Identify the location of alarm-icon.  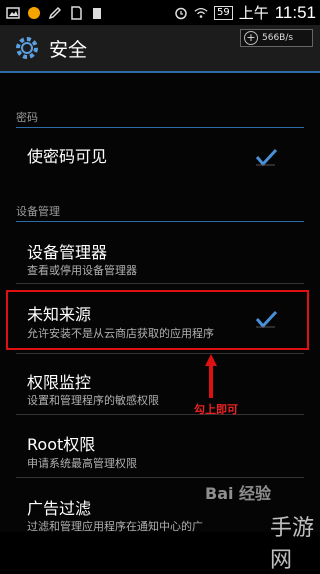
(181, 13).